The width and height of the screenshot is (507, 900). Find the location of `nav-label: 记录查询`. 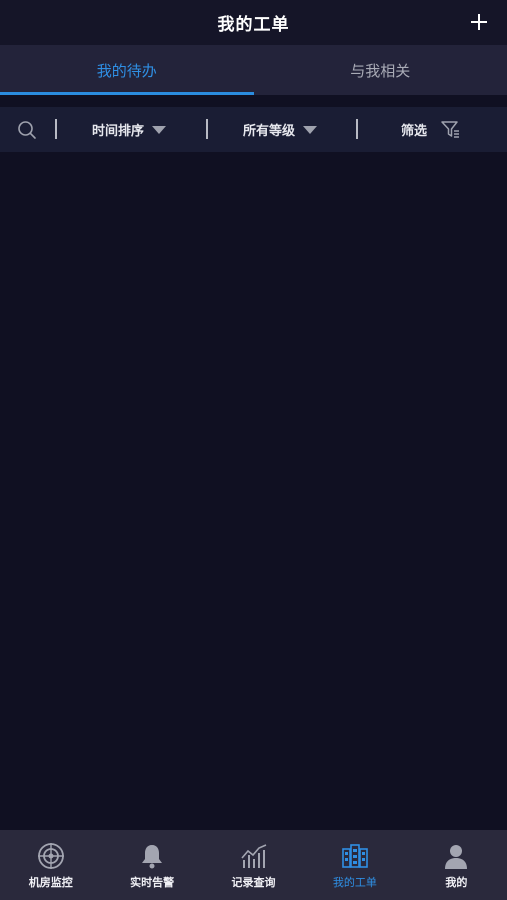

nav-label: 记录查询 is located at coordinates (253, 882).